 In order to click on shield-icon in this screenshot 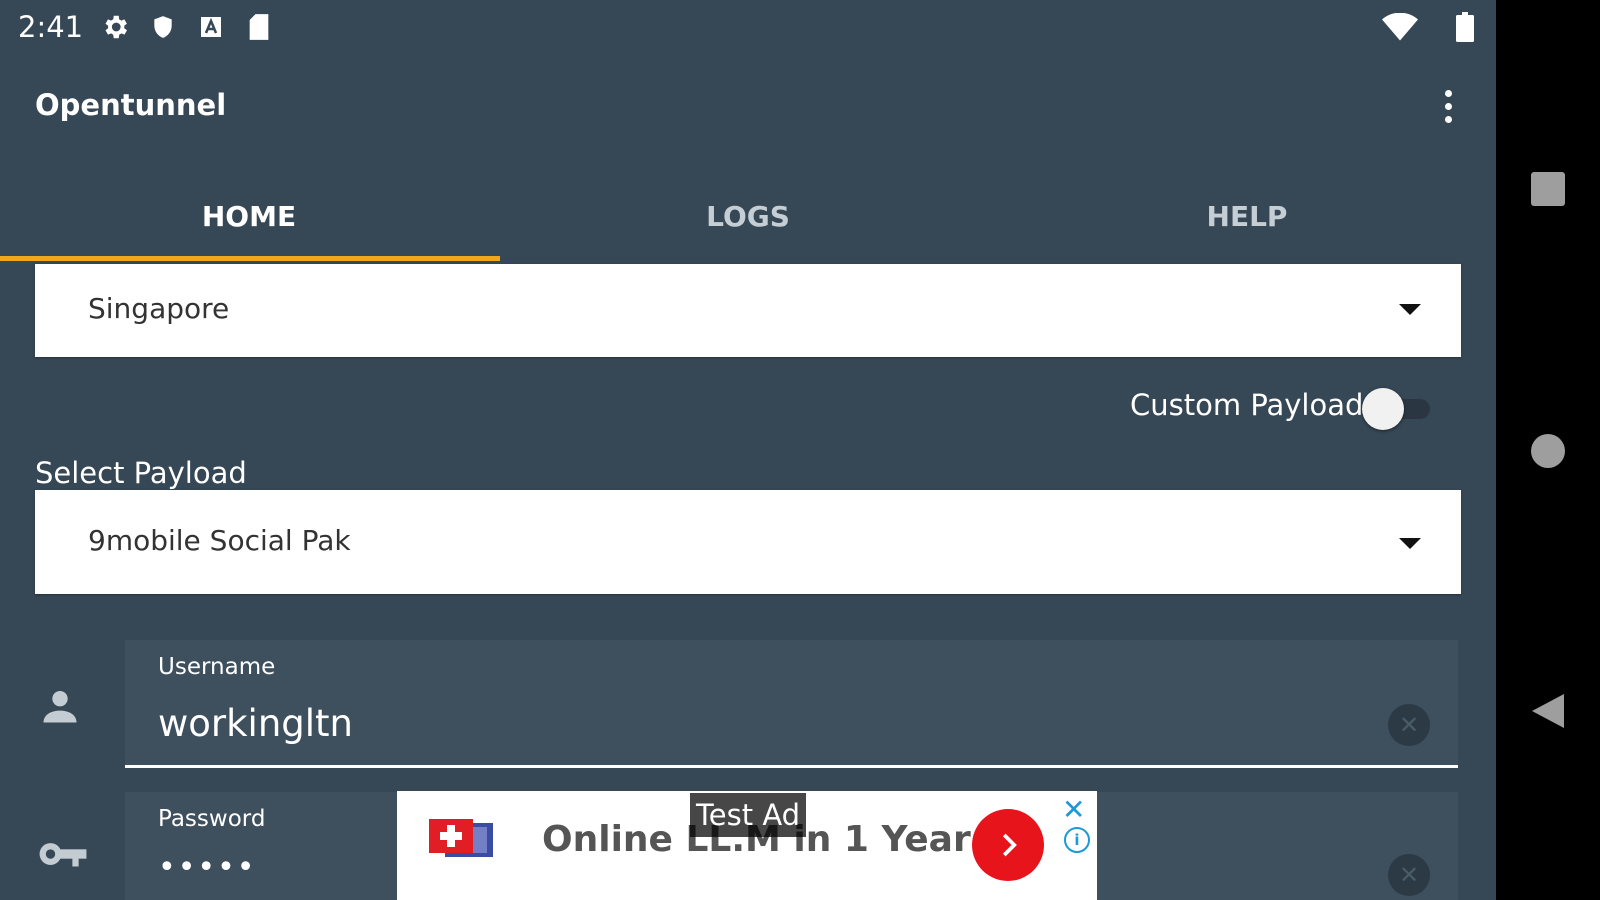, I will do `click(163, 27)`.